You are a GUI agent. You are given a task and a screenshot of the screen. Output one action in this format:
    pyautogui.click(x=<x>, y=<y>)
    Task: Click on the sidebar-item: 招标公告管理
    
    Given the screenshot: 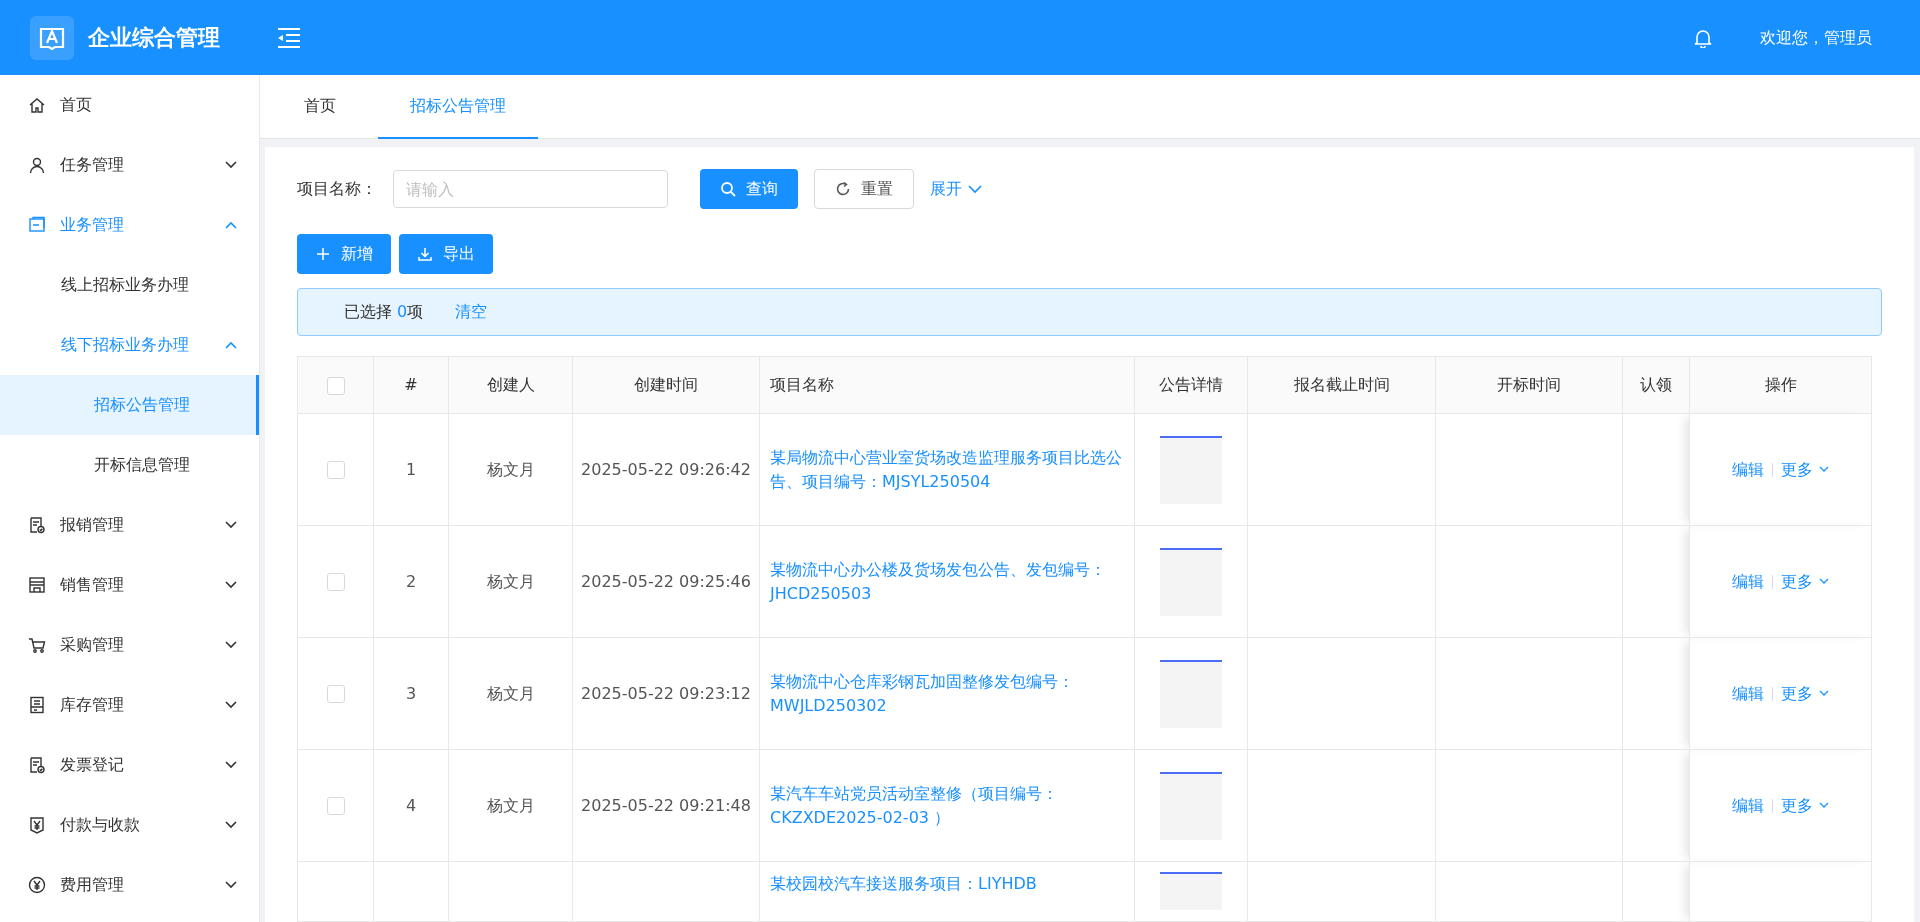 What is the action you would take?
    pyautogui.click(x=129, y=405)
    